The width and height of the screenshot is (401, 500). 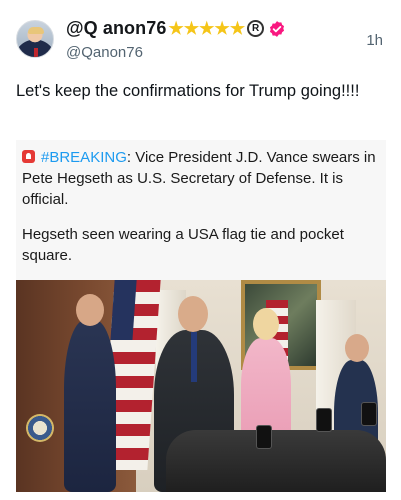 I want to click on avatar-tie, so click(x=36, y=52).